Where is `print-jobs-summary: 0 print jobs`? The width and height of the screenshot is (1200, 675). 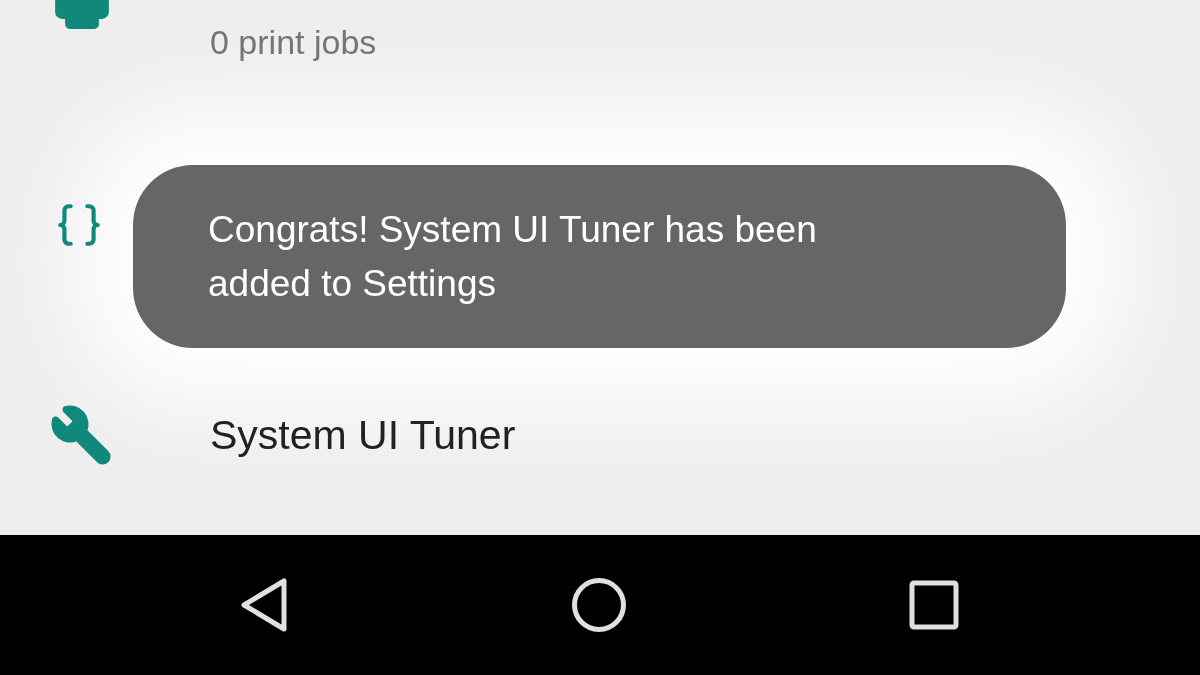 print-jobs-summary: 0 print jobs is located at coordinates (293, 42).